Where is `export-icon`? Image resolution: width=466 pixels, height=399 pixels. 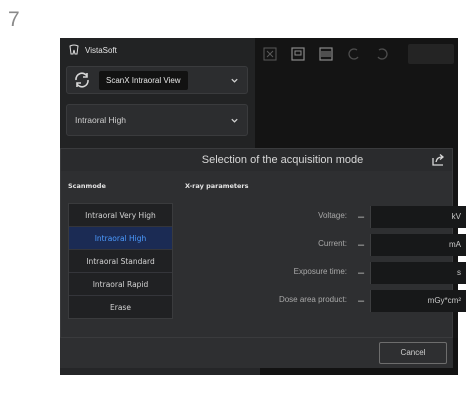 export-icon is located at coordinates (438, 160).